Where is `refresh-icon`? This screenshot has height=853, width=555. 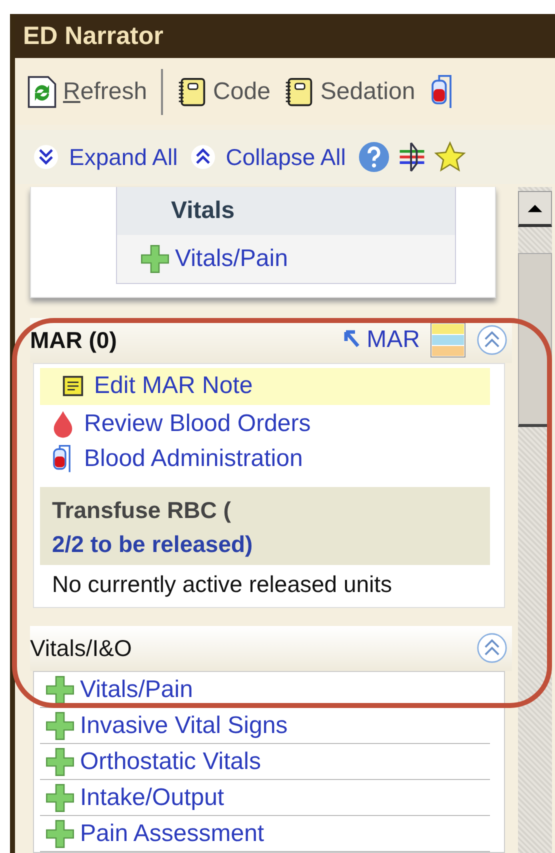
refresh-icon is located at coordinates (42, 91).